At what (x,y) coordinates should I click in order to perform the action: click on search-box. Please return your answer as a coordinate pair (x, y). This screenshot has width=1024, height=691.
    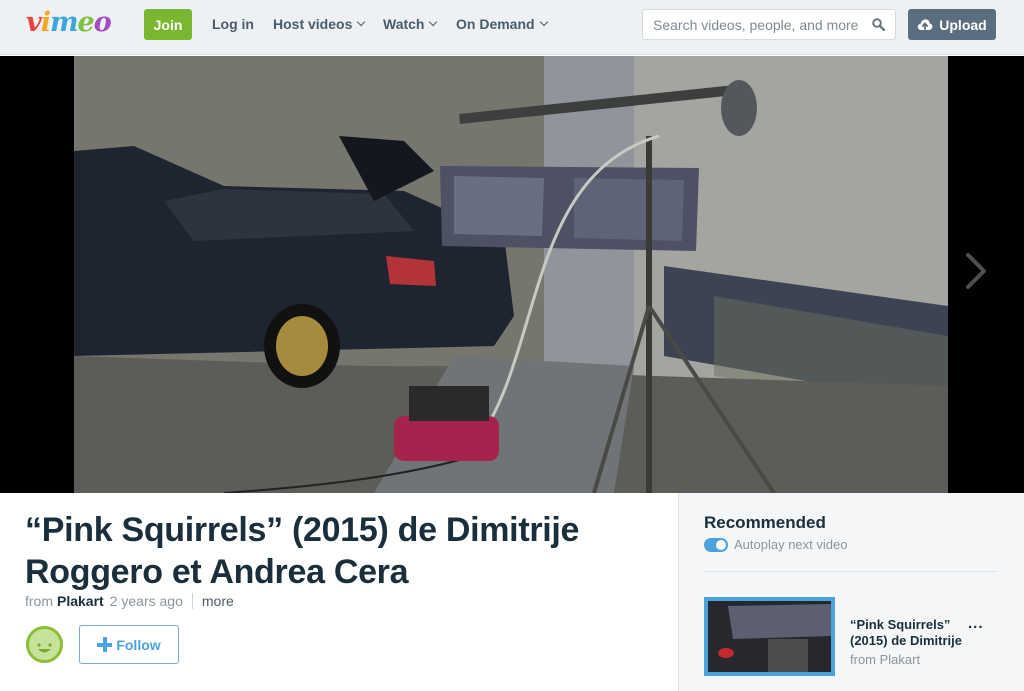
    Looking at the image, I should click on (769, 24).